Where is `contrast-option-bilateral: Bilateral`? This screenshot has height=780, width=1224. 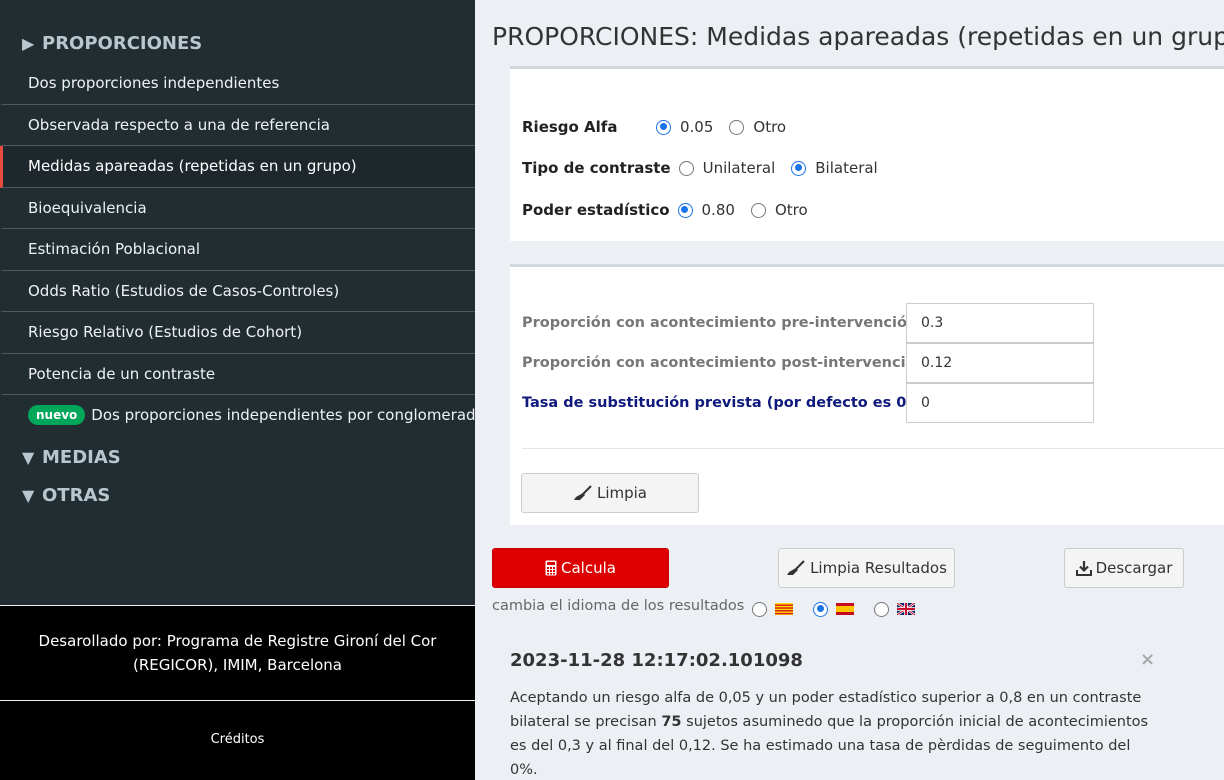 contrast-option-bilateral: Bilateral is located at coordinates (834, 168).